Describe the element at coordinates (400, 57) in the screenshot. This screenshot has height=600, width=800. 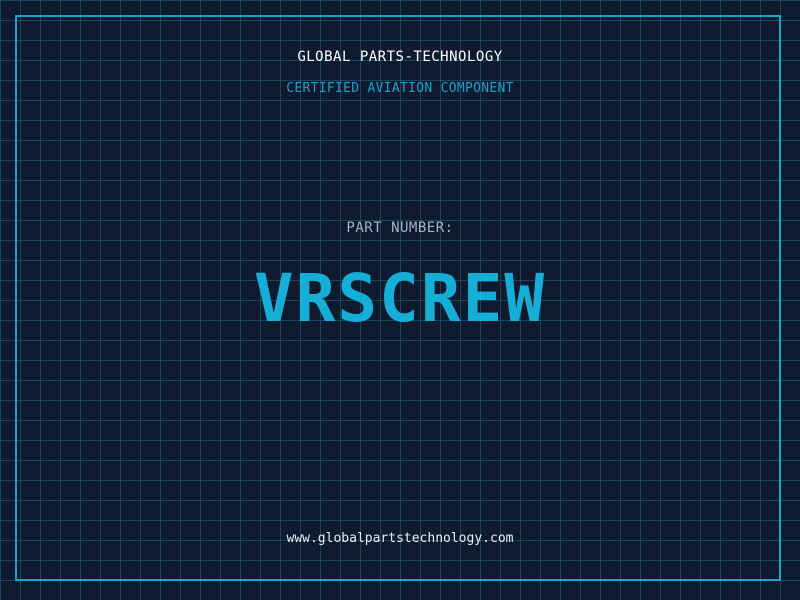
I see `brand-name: GLOBAL PARTS-TECHNOLOGY` at that location.